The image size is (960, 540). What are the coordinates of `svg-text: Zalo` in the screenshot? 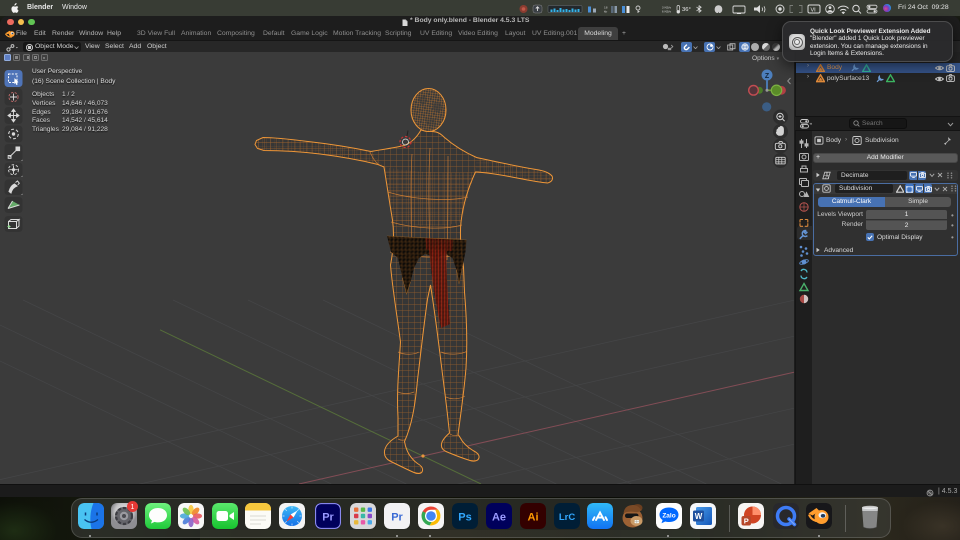 It's located at (668, 516).